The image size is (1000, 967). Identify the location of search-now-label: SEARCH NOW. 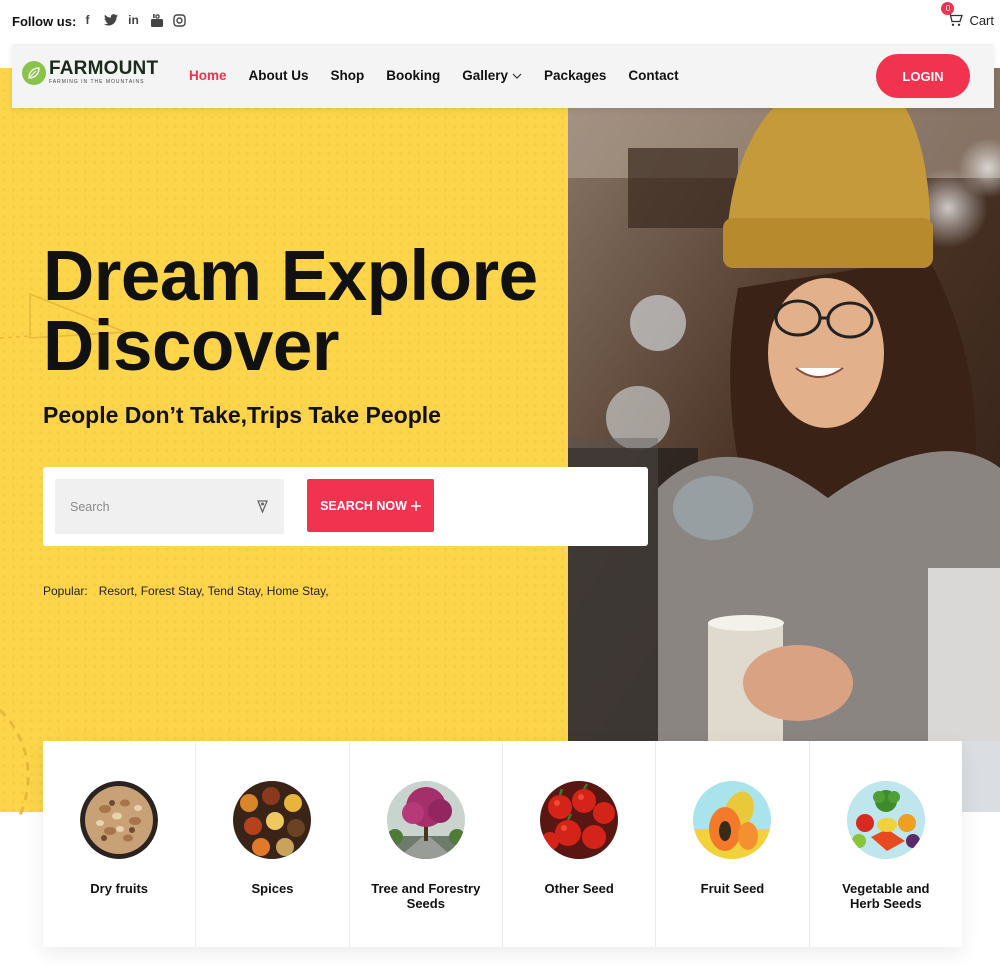
(363, 505).